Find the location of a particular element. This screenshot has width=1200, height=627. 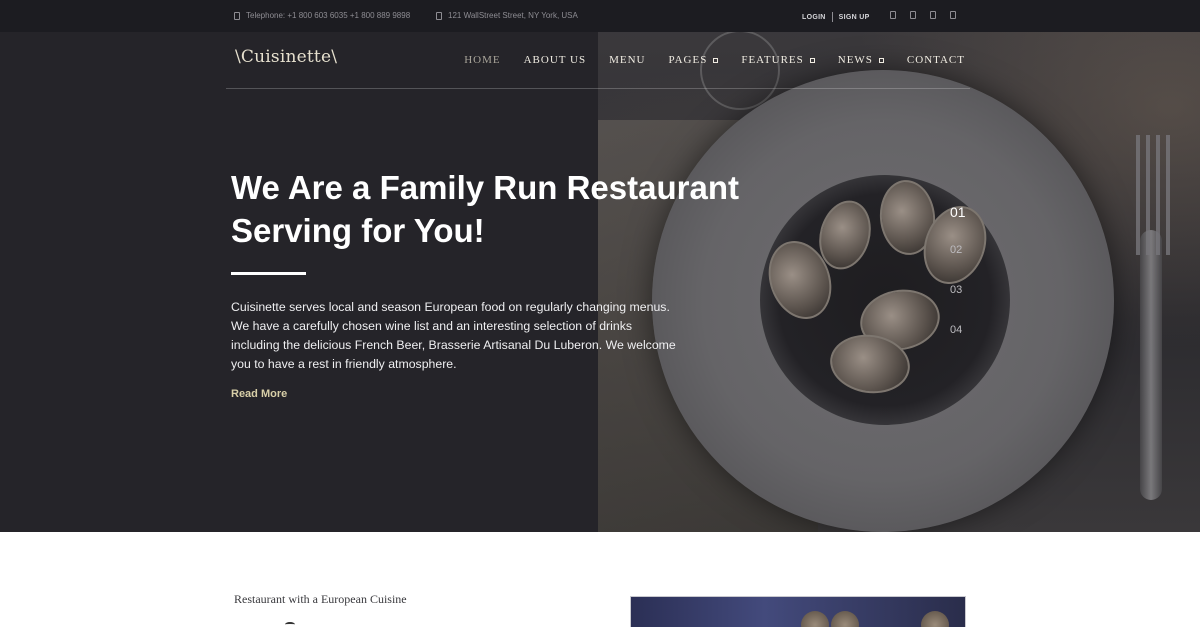

nav-item-contact: CONTACT is located at coordinates (936, 60).